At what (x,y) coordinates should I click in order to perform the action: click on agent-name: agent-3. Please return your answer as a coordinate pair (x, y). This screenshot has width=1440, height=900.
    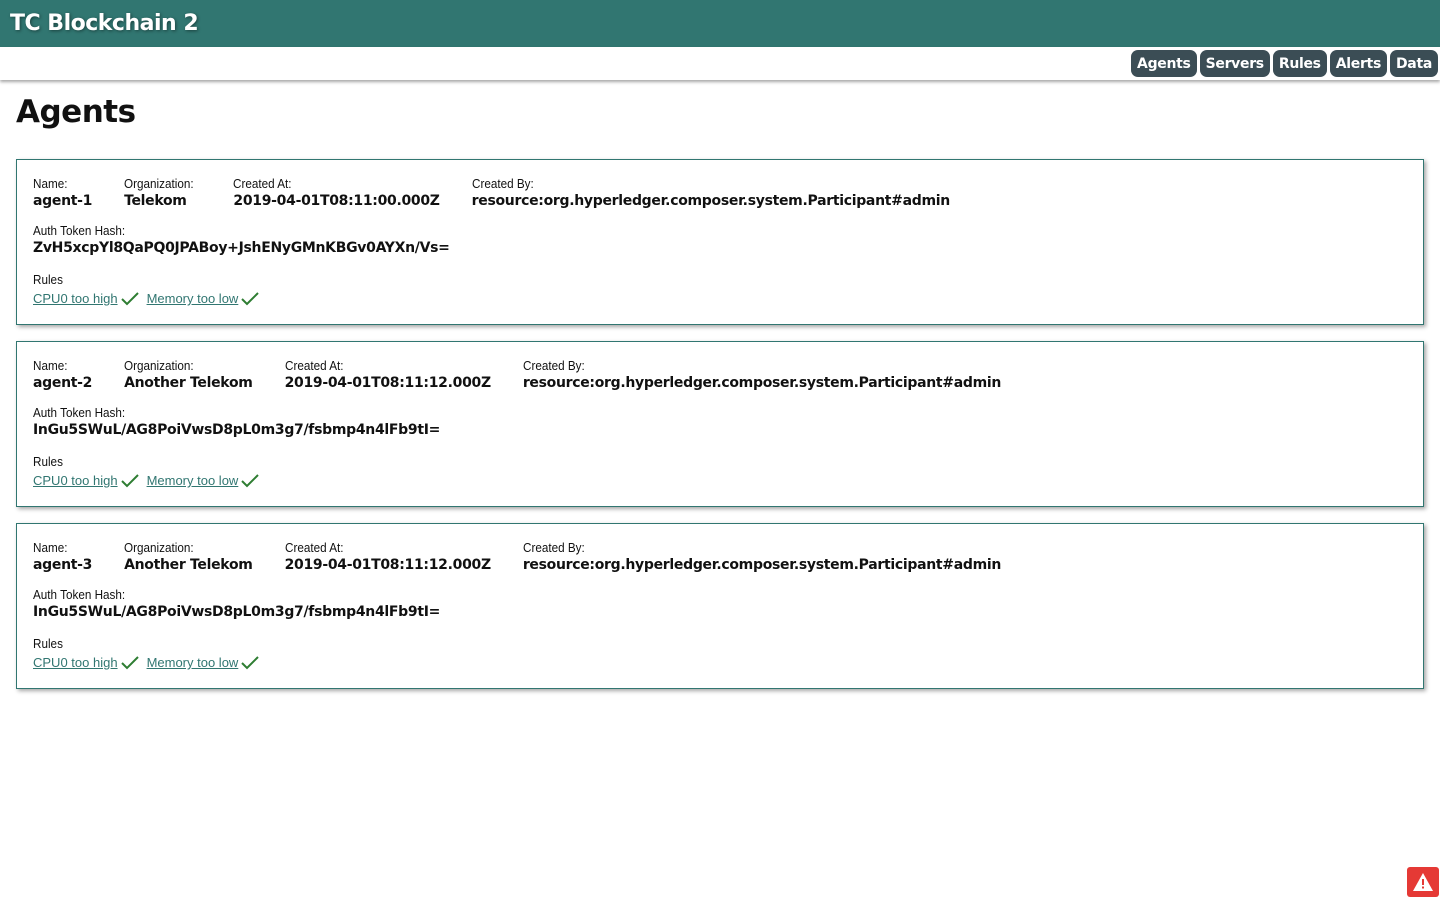
    Looking at the image, I should click on (63, 565).